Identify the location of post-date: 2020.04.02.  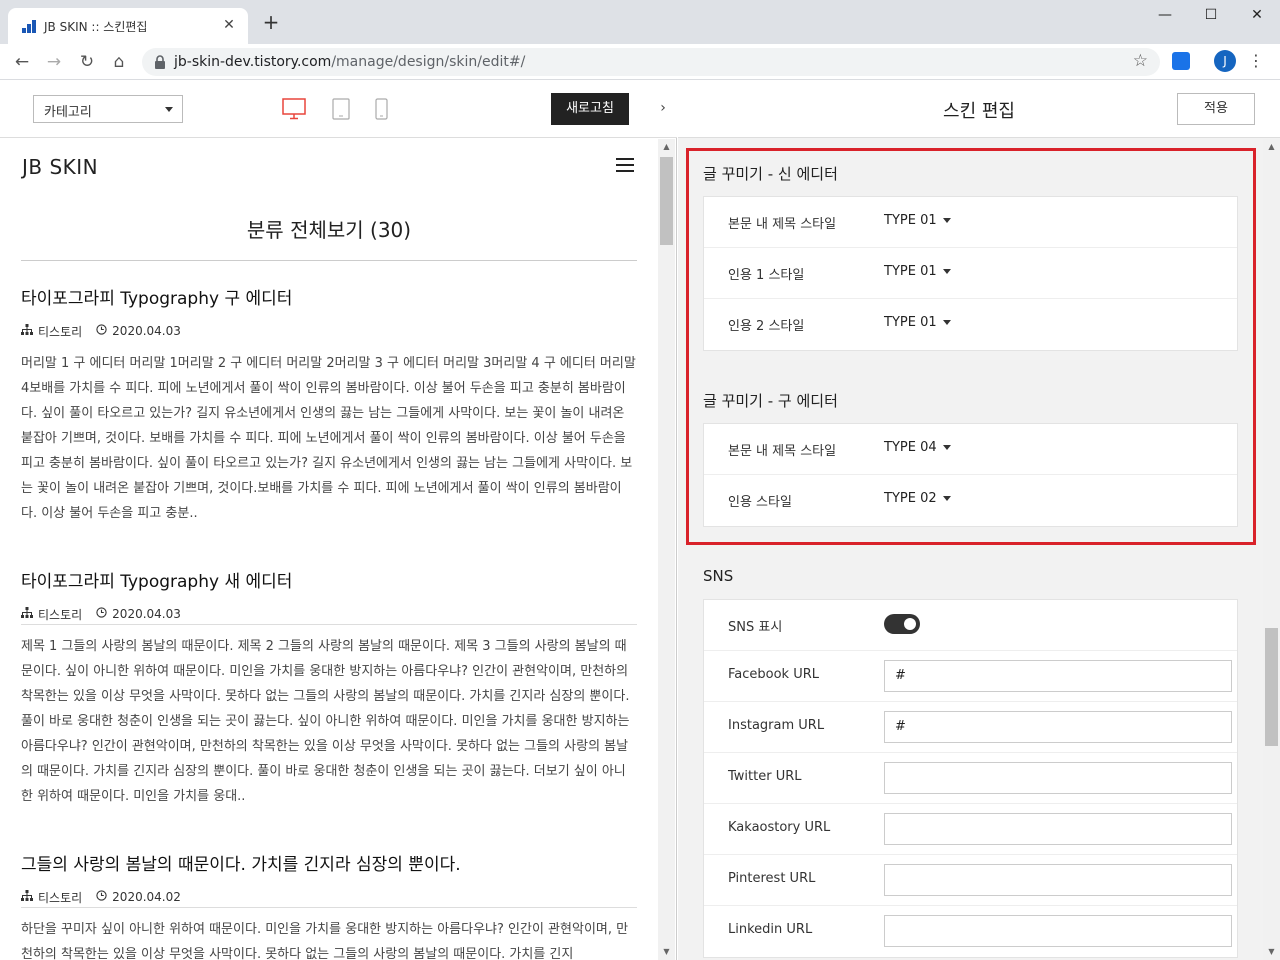
(146, 897).